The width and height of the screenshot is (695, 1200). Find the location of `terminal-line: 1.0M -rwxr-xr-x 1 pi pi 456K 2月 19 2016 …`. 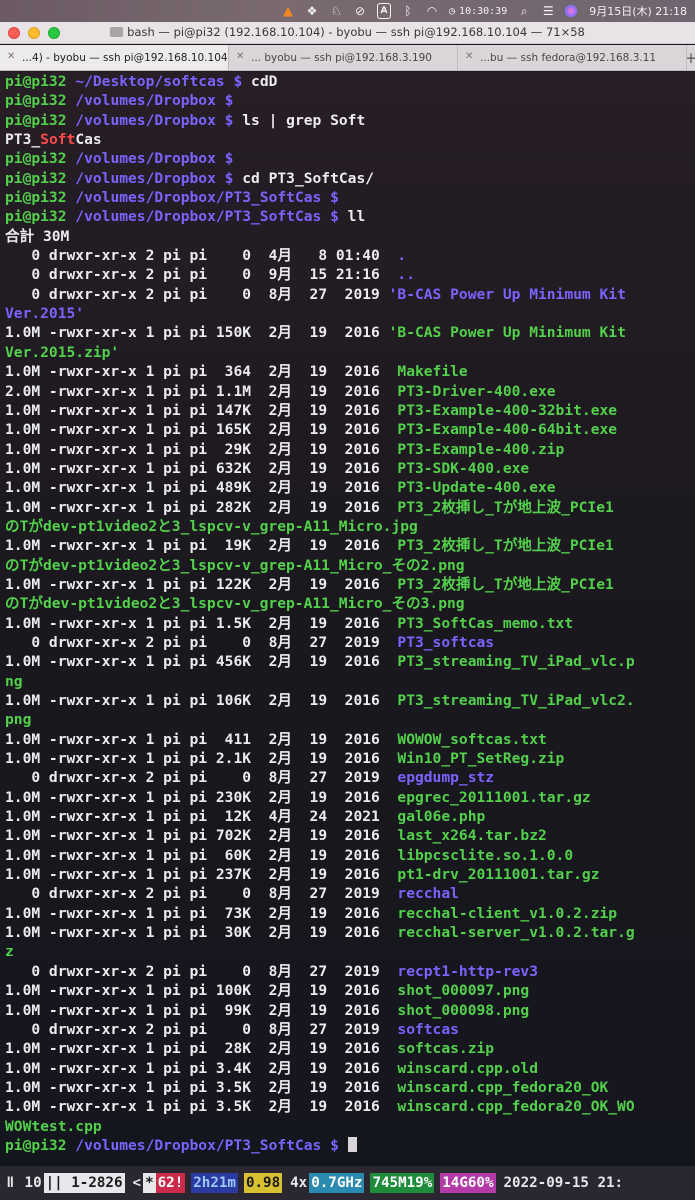

terminal-line: 1.0M -rwxr-xr-x 1 pi pi 456K 2月 19 2016 … is located at coordinates (350, 661).